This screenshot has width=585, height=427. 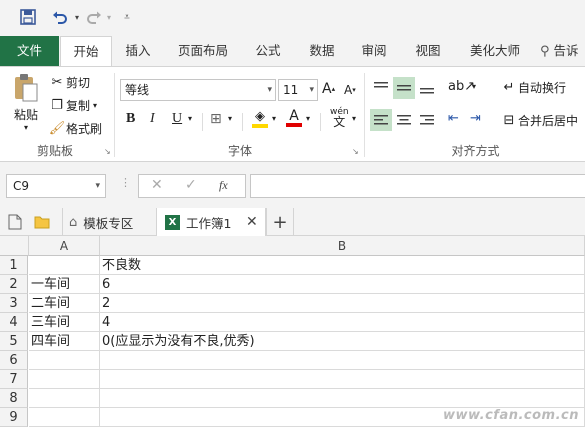 I want to click on cell-a: 二车间, so click(x=64, y=303).